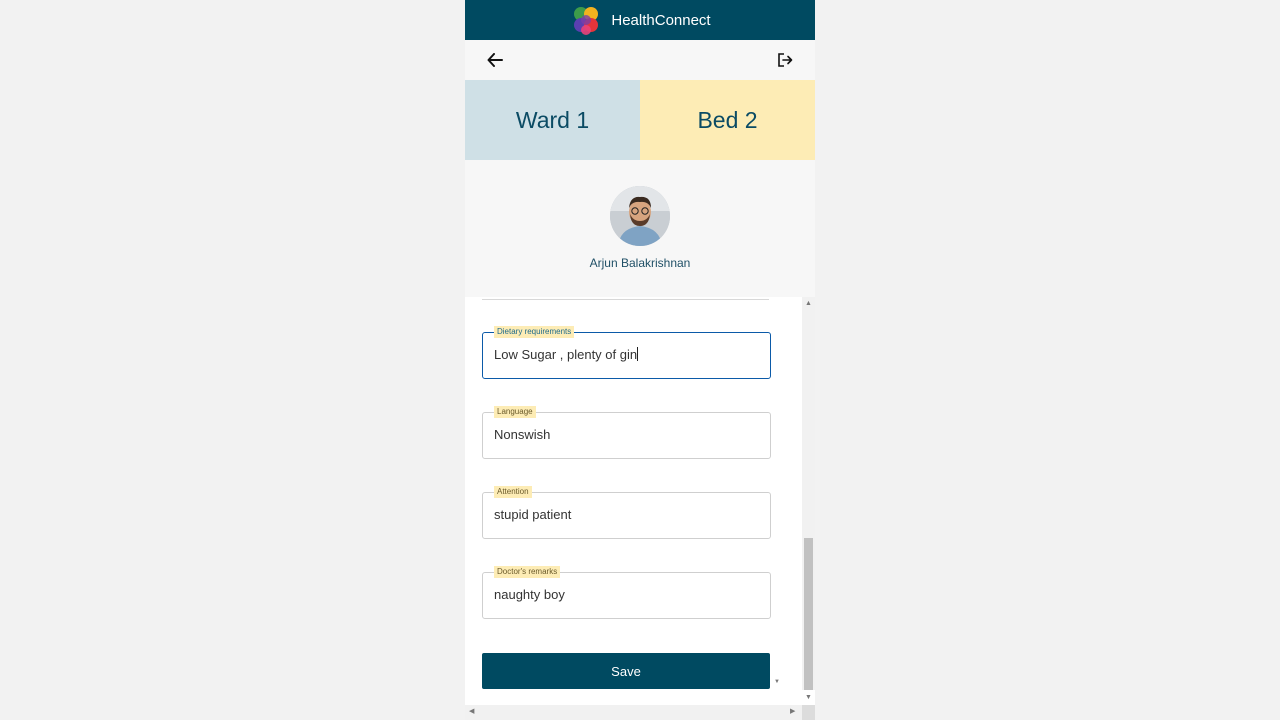  What do you see at coordinates (527, 572) in the screenshot?
I see `doctors-remarks-label: Doctor's remarks` at bounding box center [527, 572].